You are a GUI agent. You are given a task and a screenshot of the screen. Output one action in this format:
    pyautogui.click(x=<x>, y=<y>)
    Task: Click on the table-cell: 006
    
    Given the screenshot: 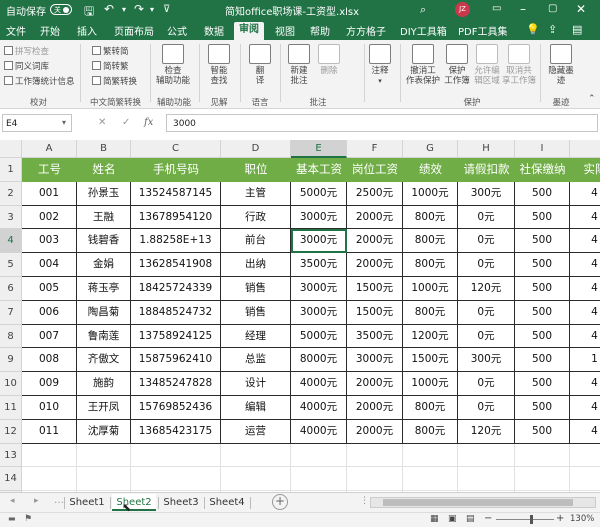 What is the action you would take?
    pyautogui.click(x=49, y=312)
    